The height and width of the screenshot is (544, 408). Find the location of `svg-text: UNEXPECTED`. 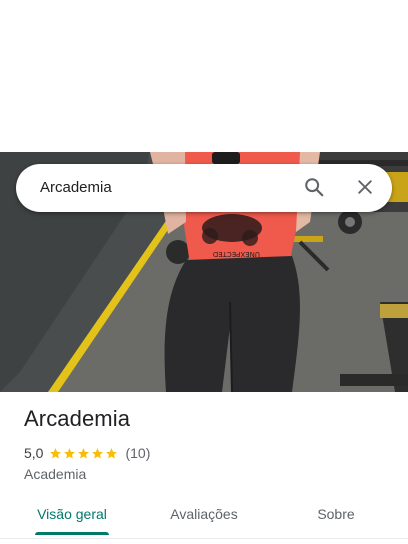

svg-text: UNEXPECTED is located at coordinates (236, 254).